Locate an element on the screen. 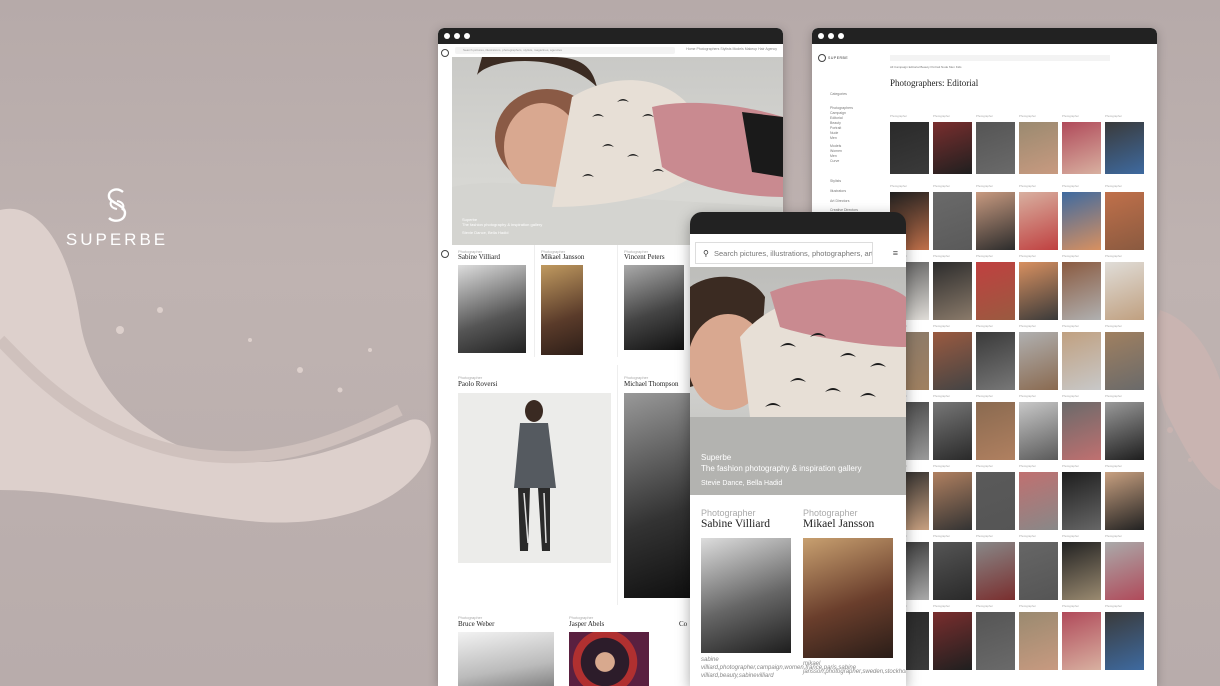  sidebar-category-item: Categories is located at coordinates (838, 94).